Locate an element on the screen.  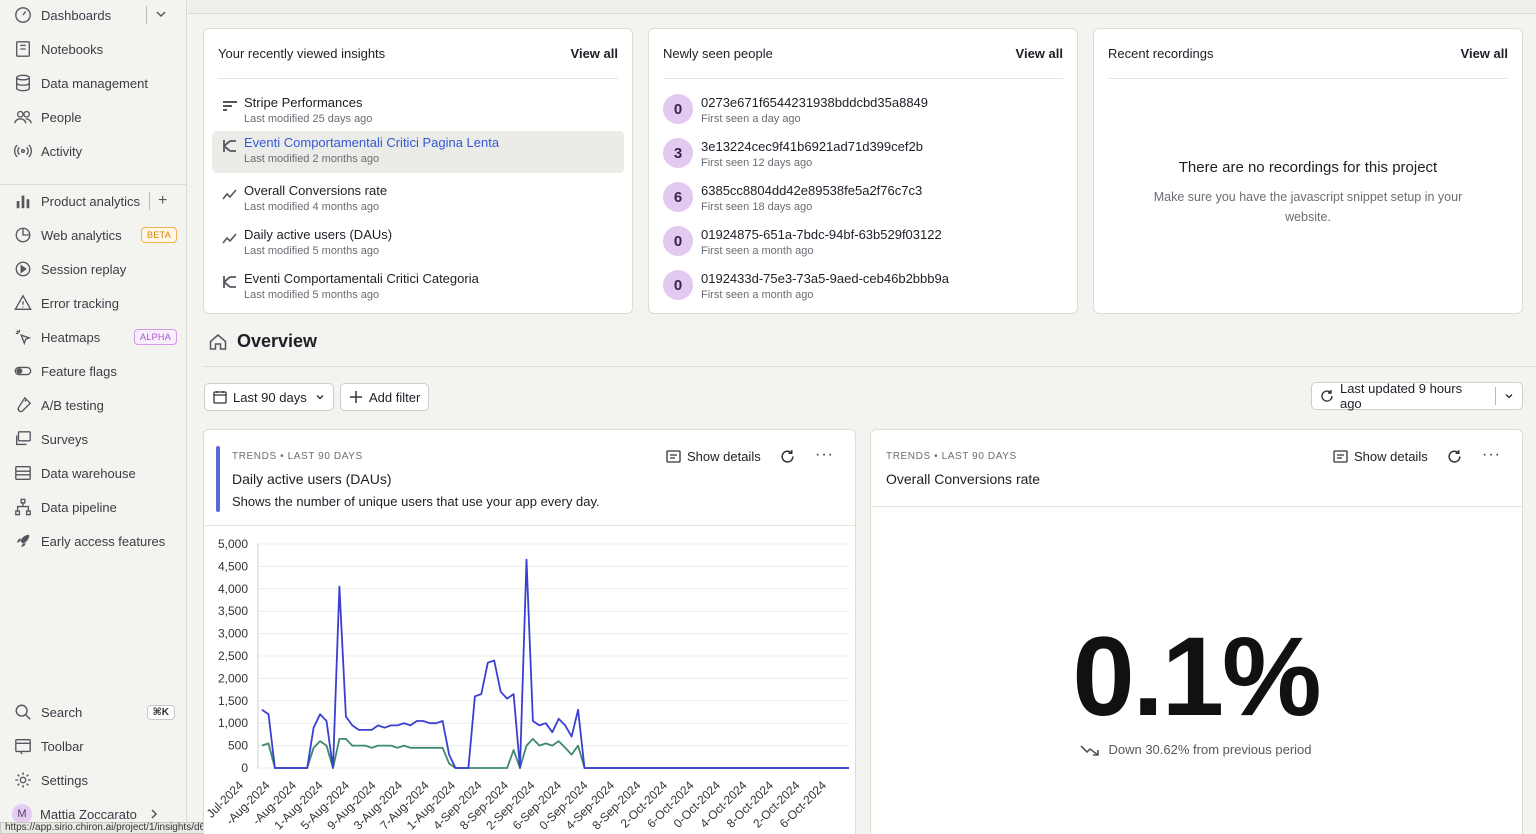
sidebar-item-label: Product analytics is located at coordinates (90, 201).